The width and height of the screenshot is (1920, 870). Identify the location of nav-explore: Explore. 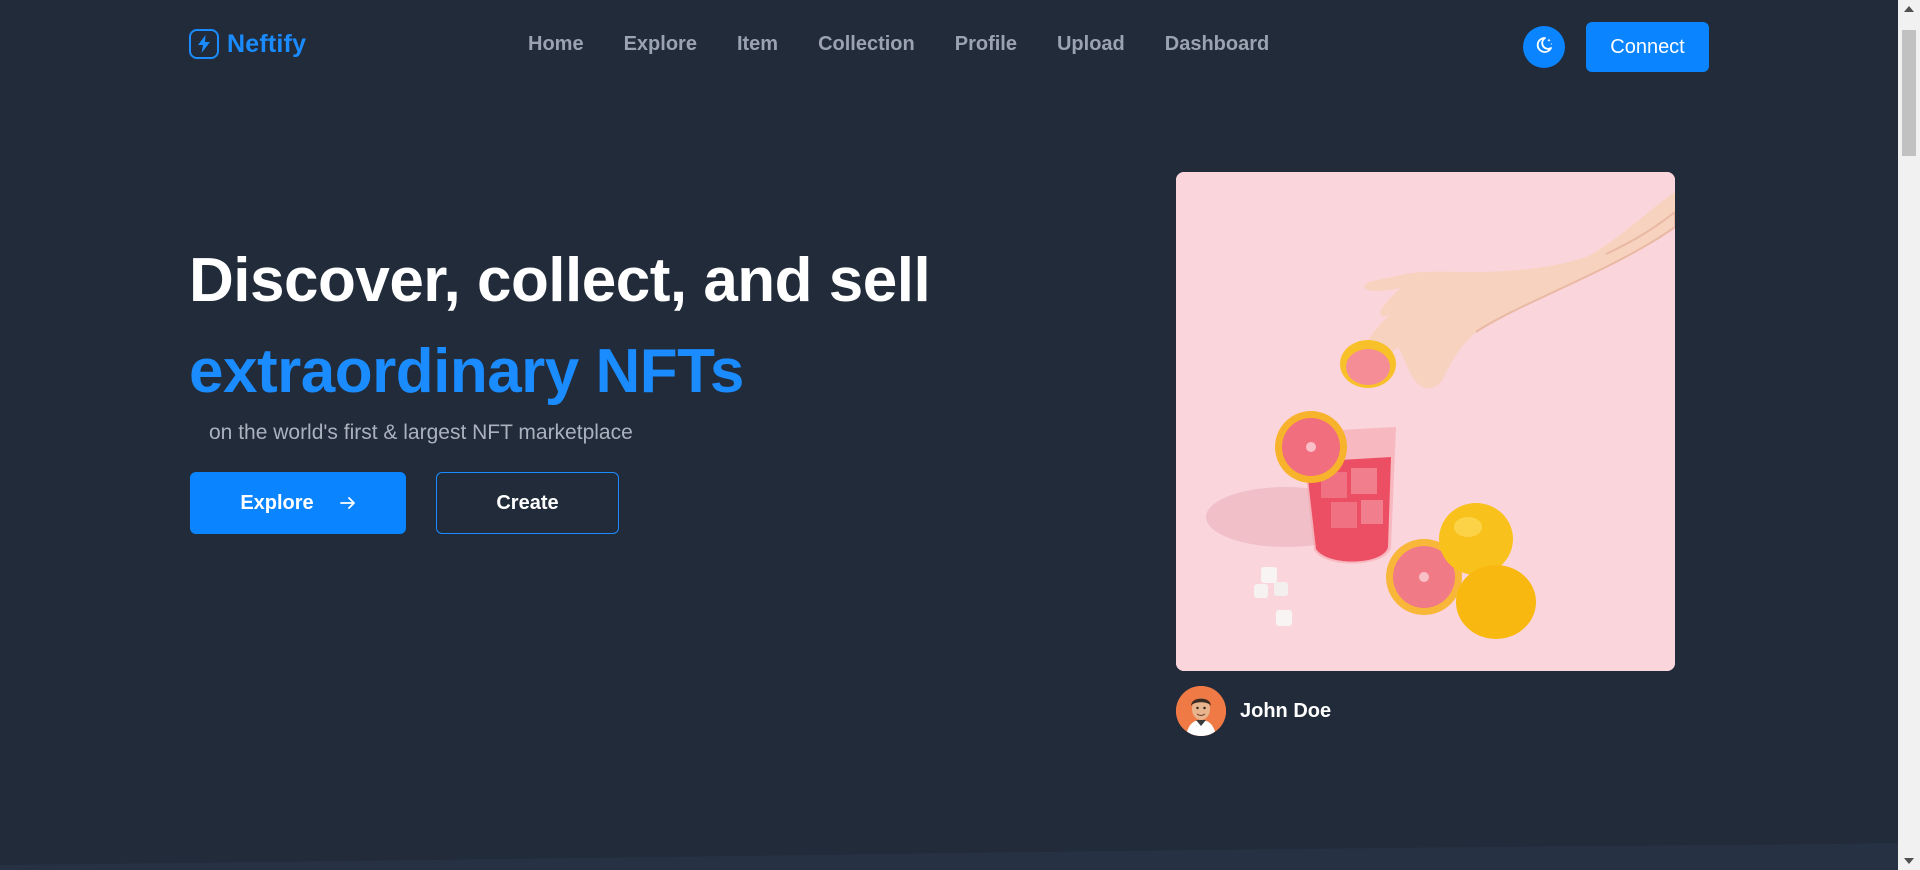
(660, 44).